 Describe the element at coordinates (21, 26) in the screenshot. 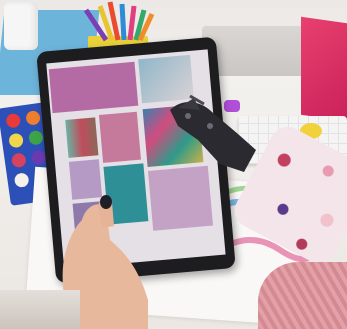

I see `cup` at that location.